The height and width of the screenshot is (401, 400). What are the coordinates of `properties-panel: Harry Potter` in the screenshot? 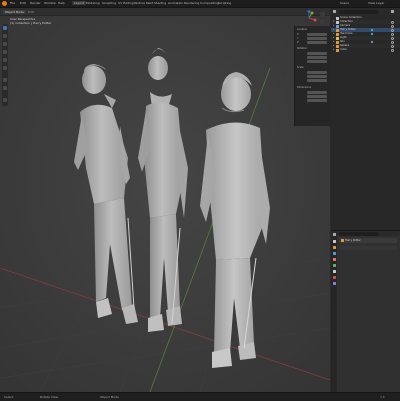 It's located at (365, 314).